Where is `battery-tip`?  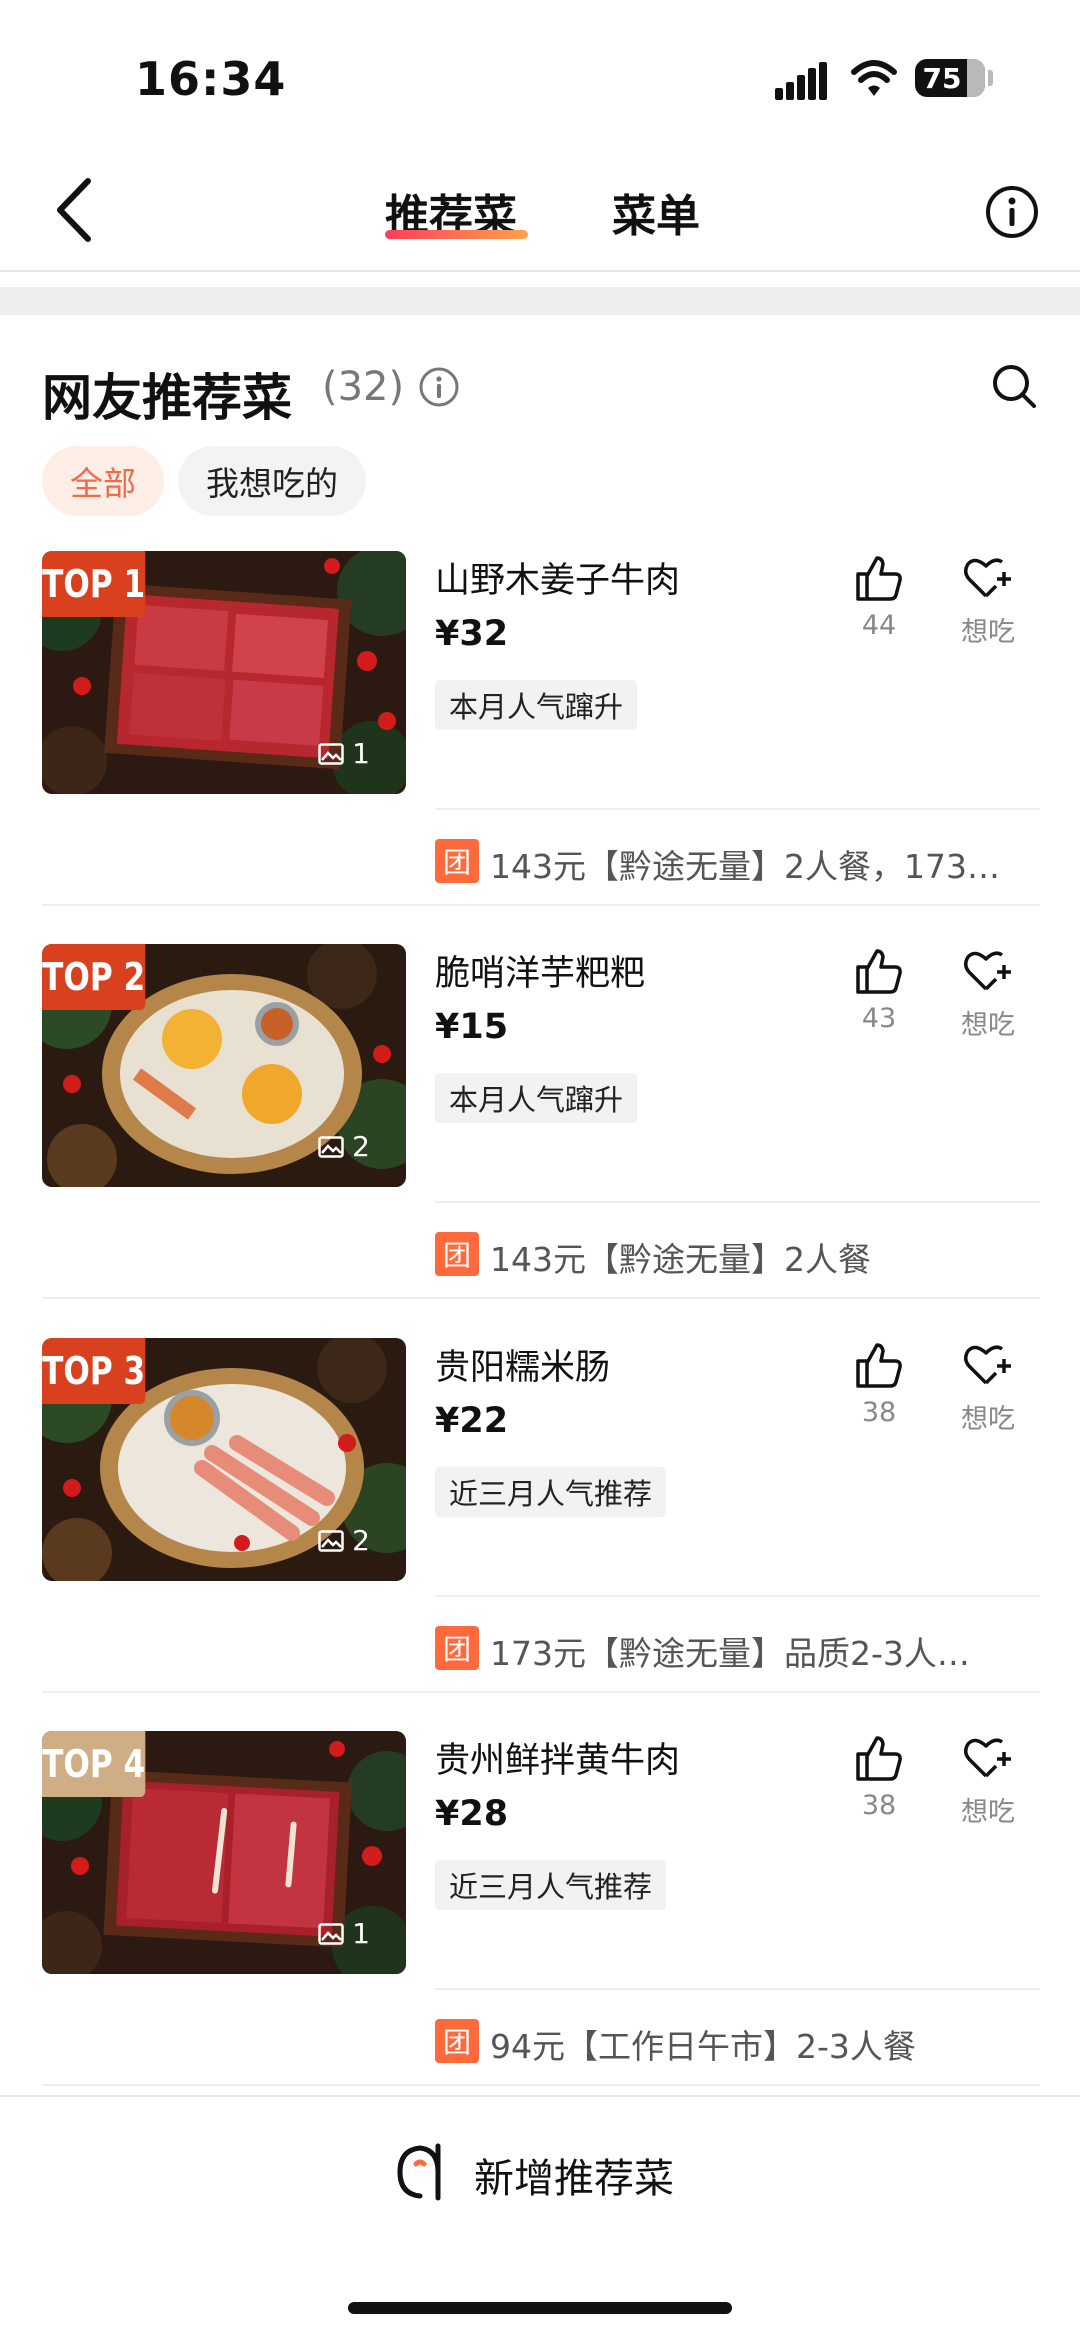 battery-tip is located at coordinates (990, 78).